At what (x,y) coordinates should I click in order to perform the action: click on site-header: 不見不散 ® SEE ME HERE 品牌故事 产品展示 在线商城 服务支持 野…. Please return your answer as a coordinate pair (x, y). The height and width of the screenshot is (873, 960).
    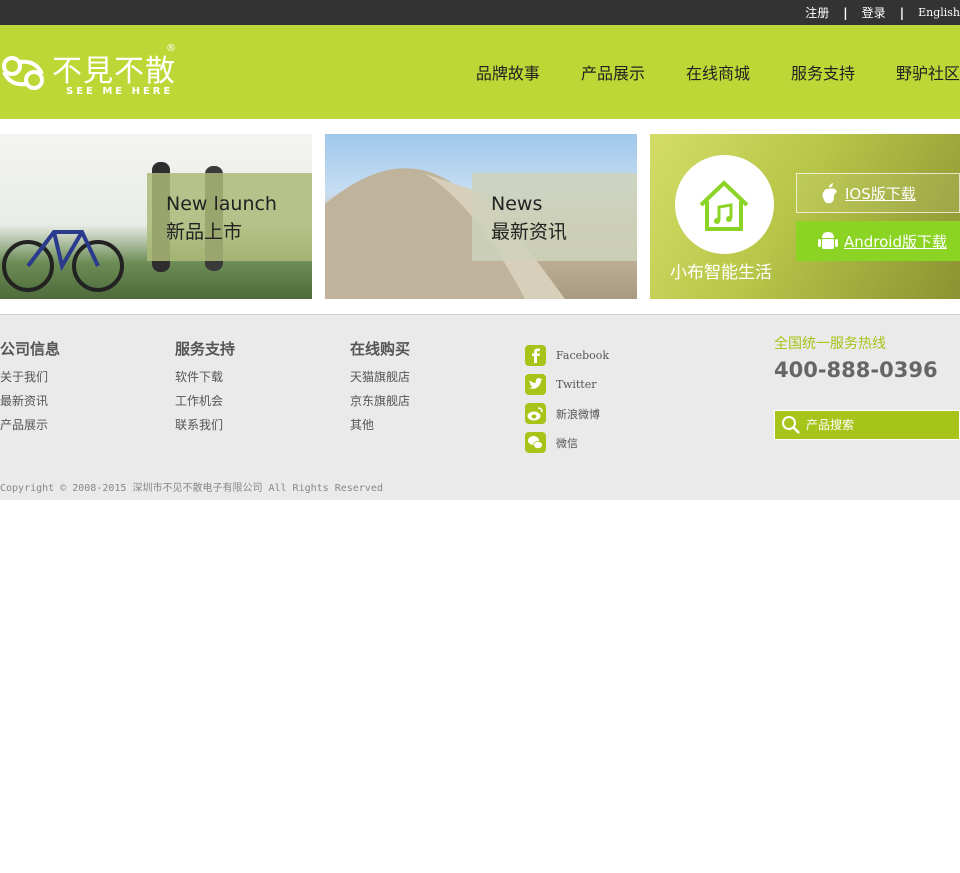
    Looking at the image, I should click on (480, 72).